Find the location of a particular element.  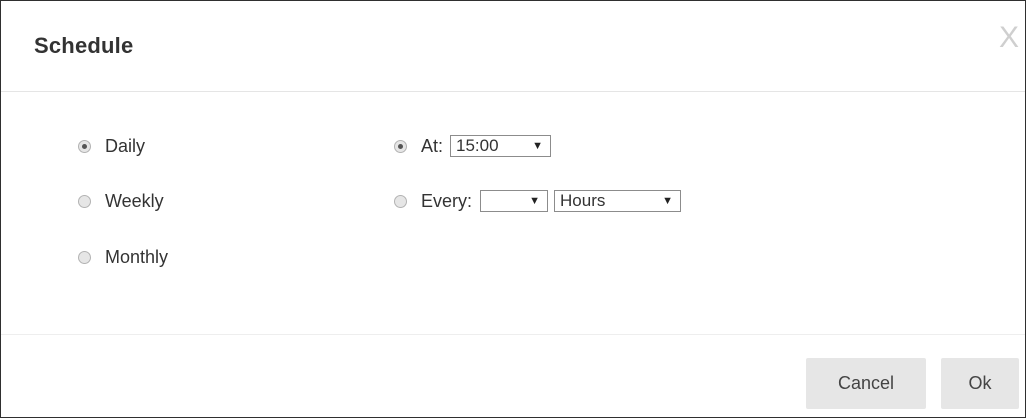

radio-every: Every: ▼ Hours ▼ is located at coordinates (538, 201).